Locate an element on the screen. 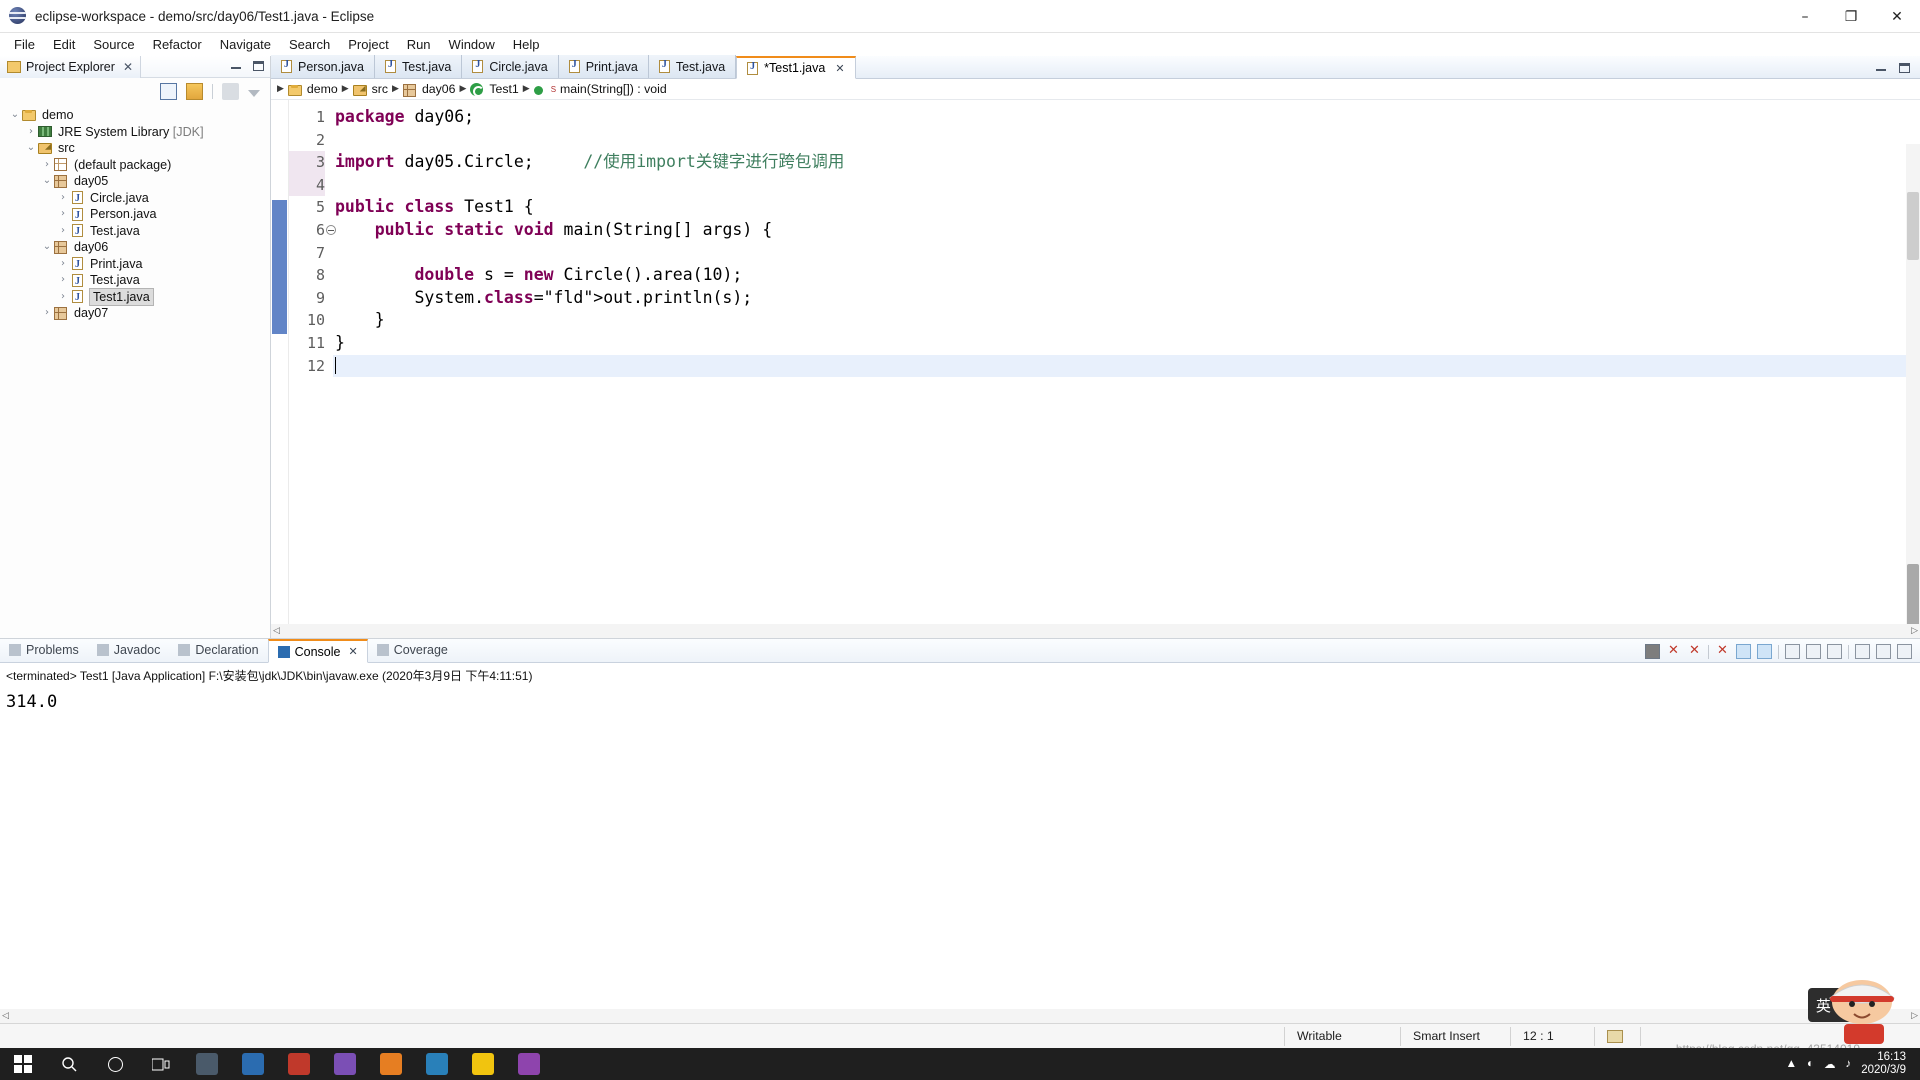  menu-source: Source is located at coordinates (113, 44).